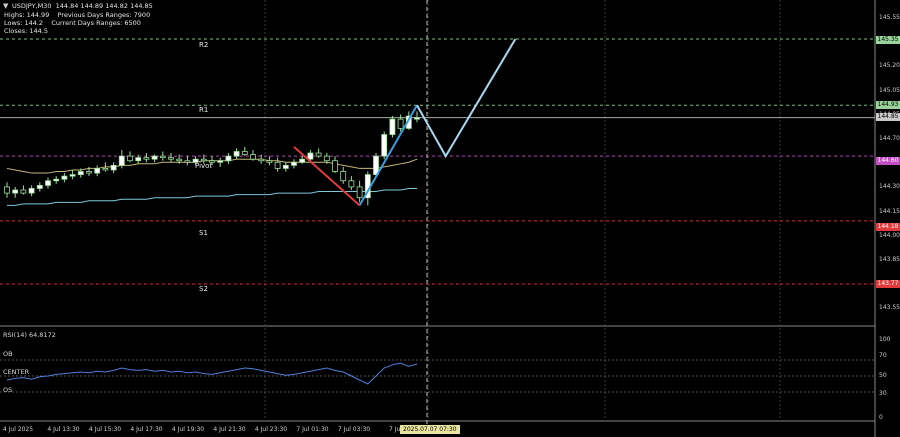 Image resolution: width=900 pixels, height=437 pixels. Describe the element at coordinates (883, 375) in the screenshot. I see `rsi-tick-50: 50` at that location.